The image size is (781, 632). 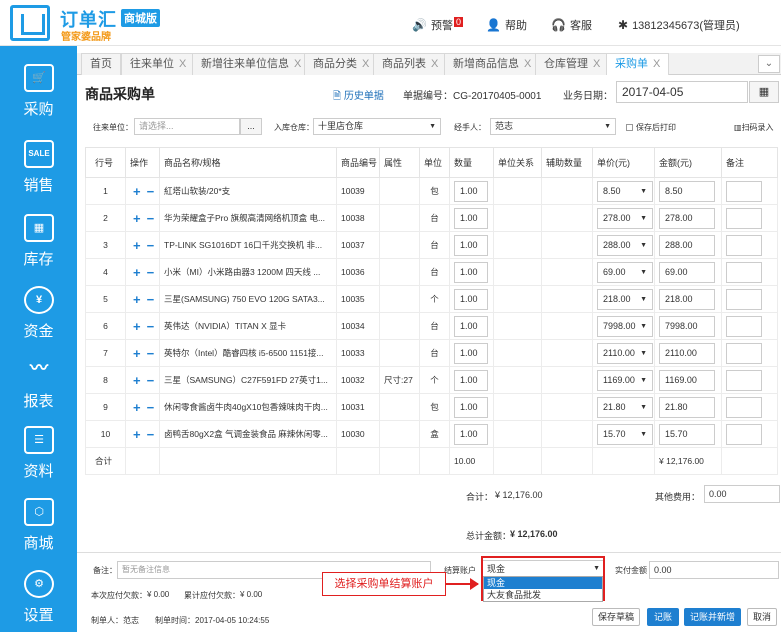 What do you see at coordinates (714, 570) in the screenshot?
I see `paid-amount-input: 0.00` at bounding box center [714, 570].